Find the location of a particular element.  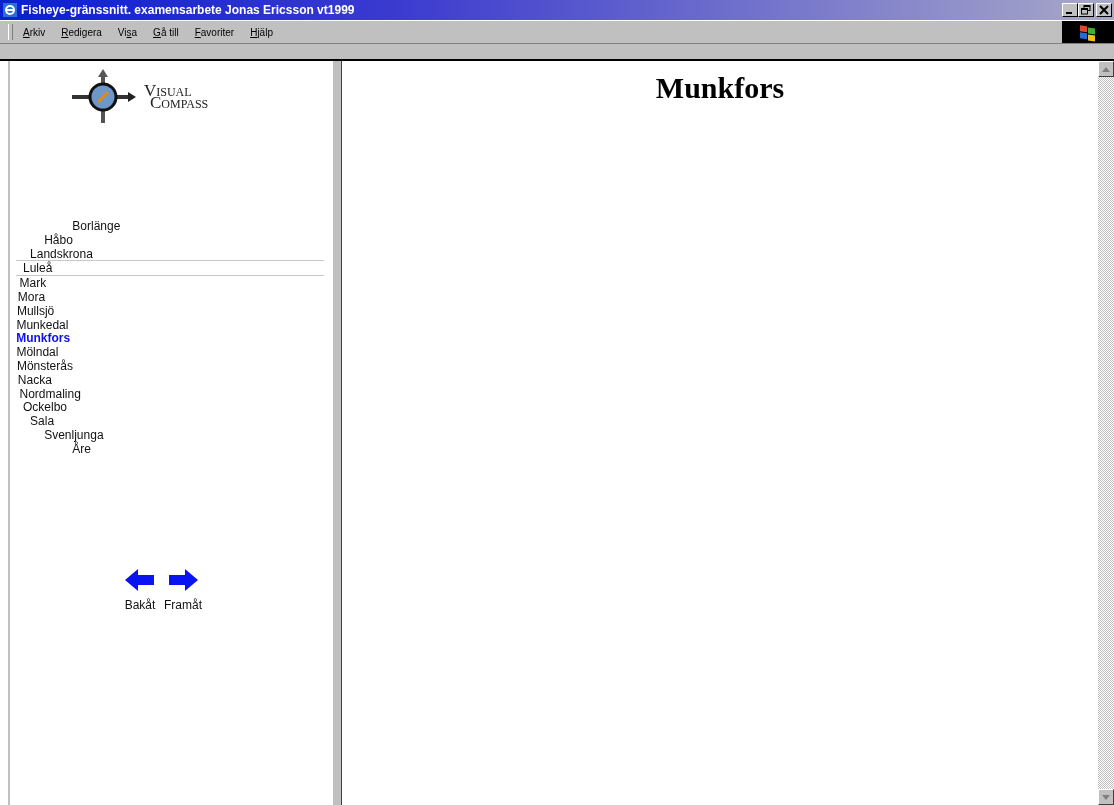

left-arrow-icon is located at coordinates (140, 579).